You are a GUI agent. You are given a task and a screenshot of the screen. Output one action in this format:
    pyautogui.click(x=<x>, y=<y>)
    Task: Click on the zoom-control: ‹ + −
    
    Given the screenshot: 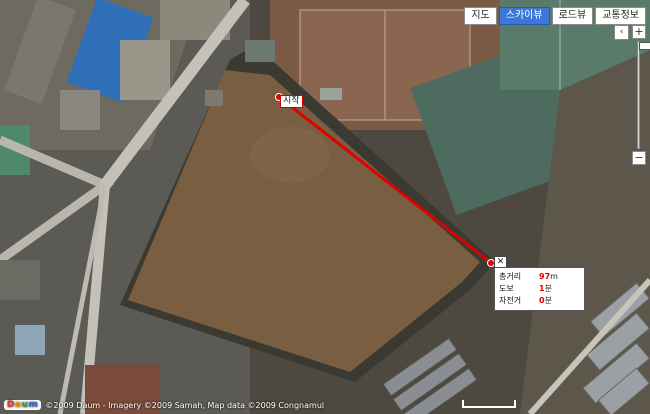 What is the action you would take?
    pyautogui.click(x=632, y=95)
    